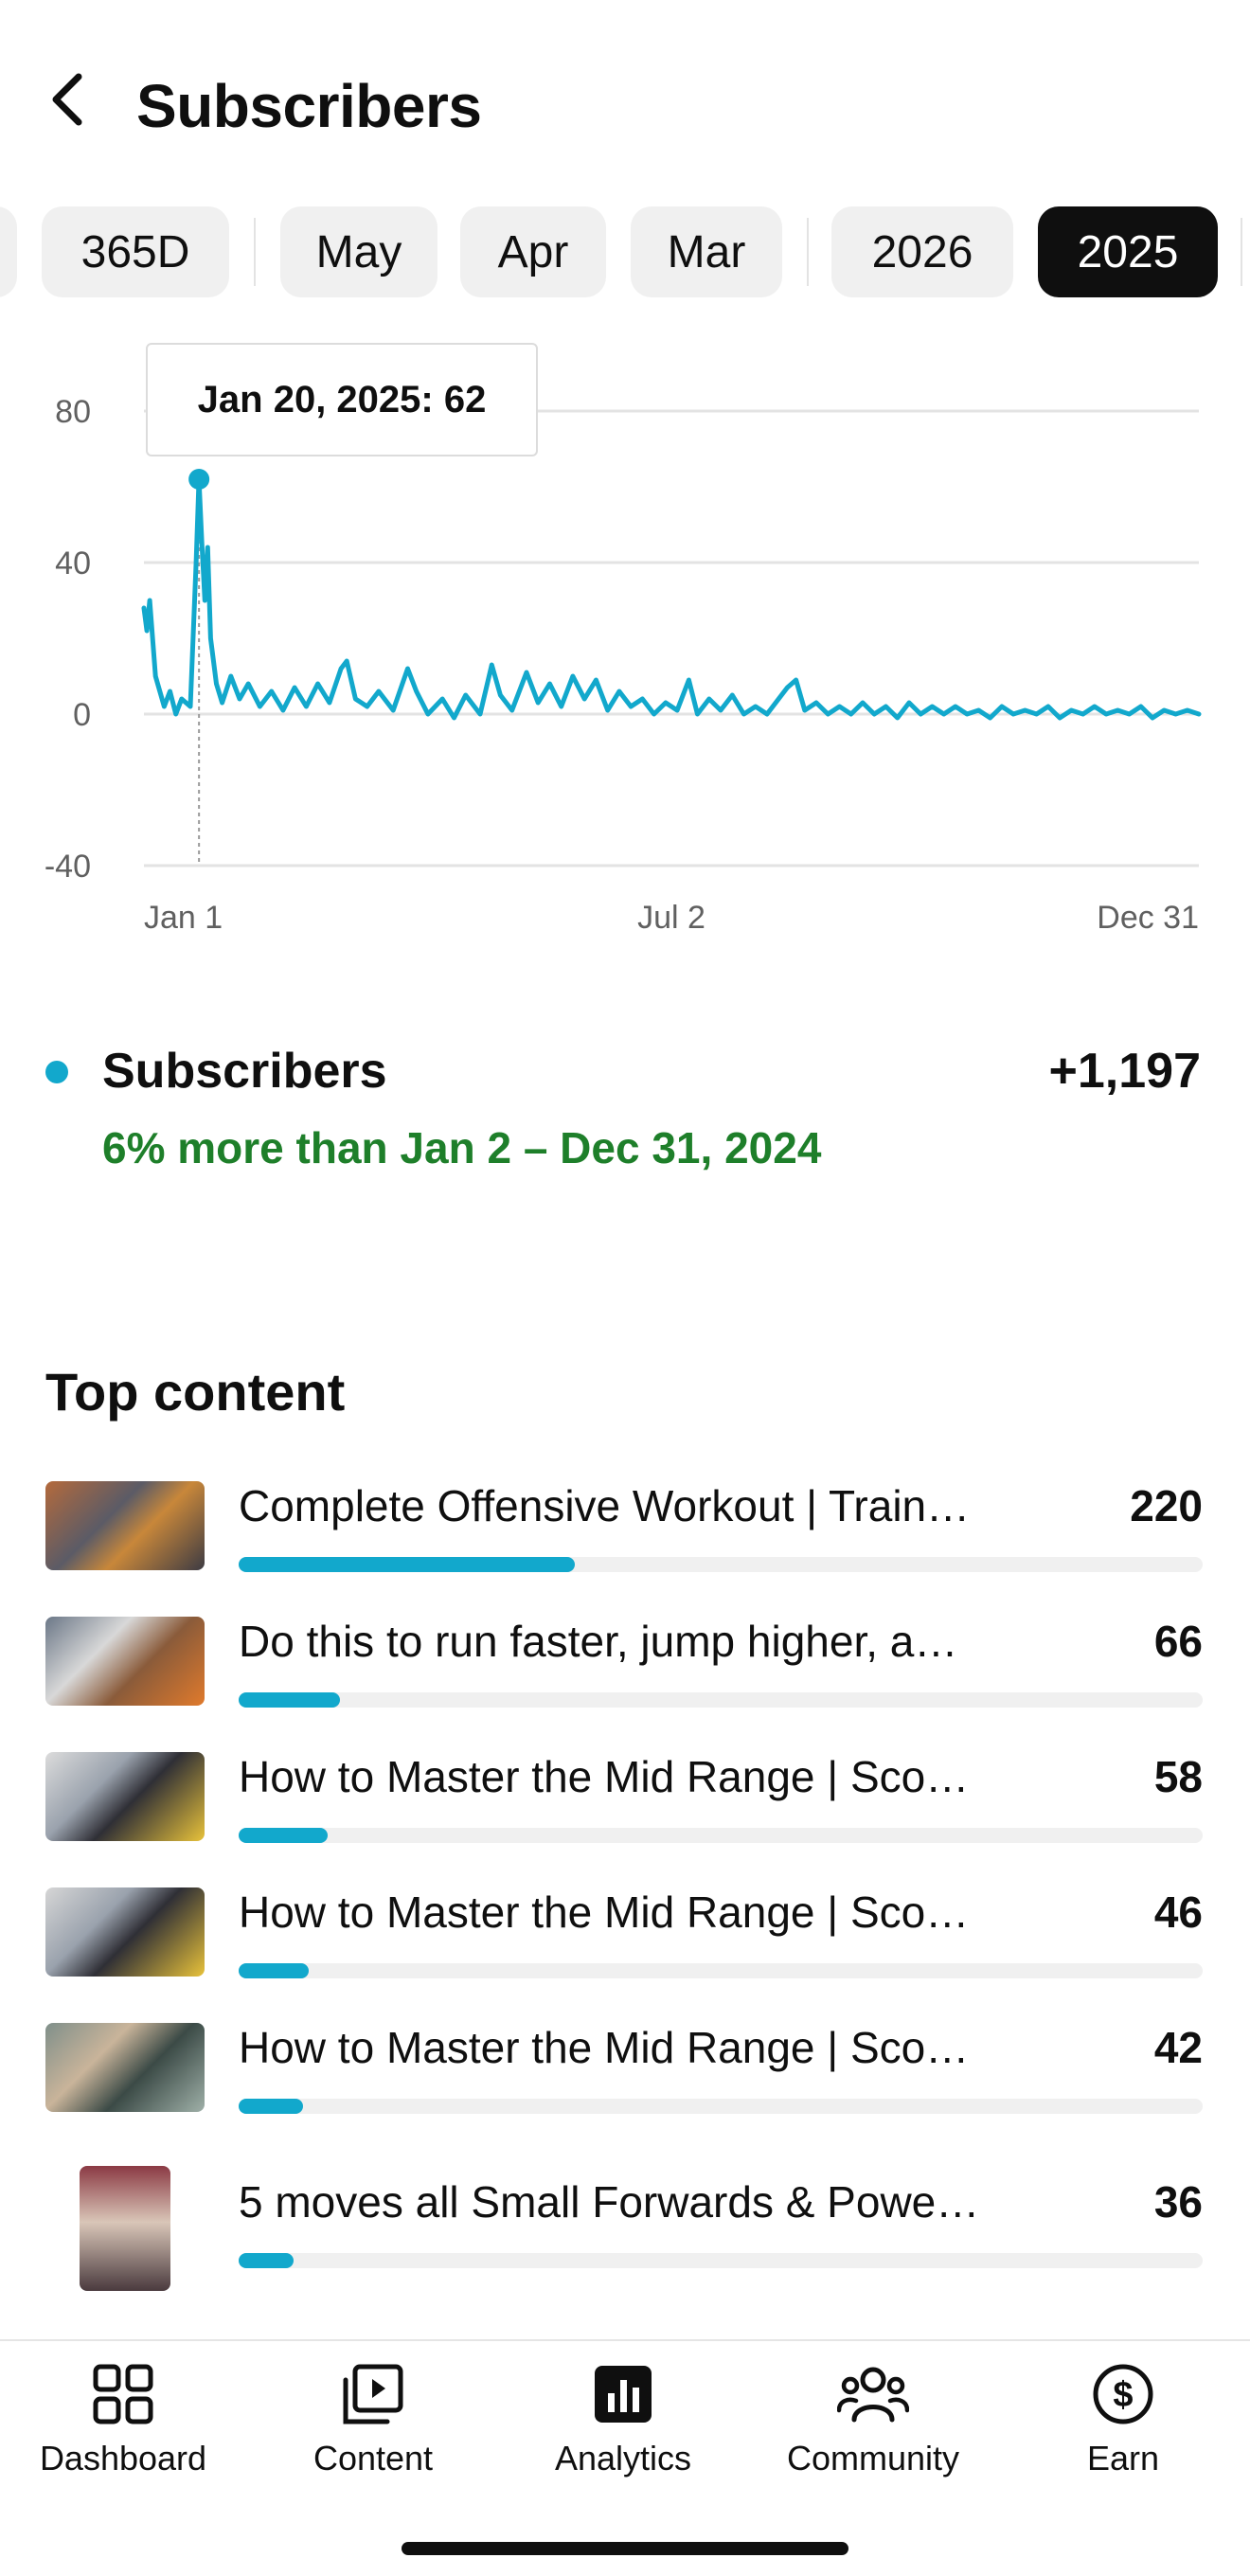 The width and height of the screenshot is (1250, 2576). Describe the element at coordinates (196, 1392) in the screenshot. I see `top-content-title: Top content` at that location.